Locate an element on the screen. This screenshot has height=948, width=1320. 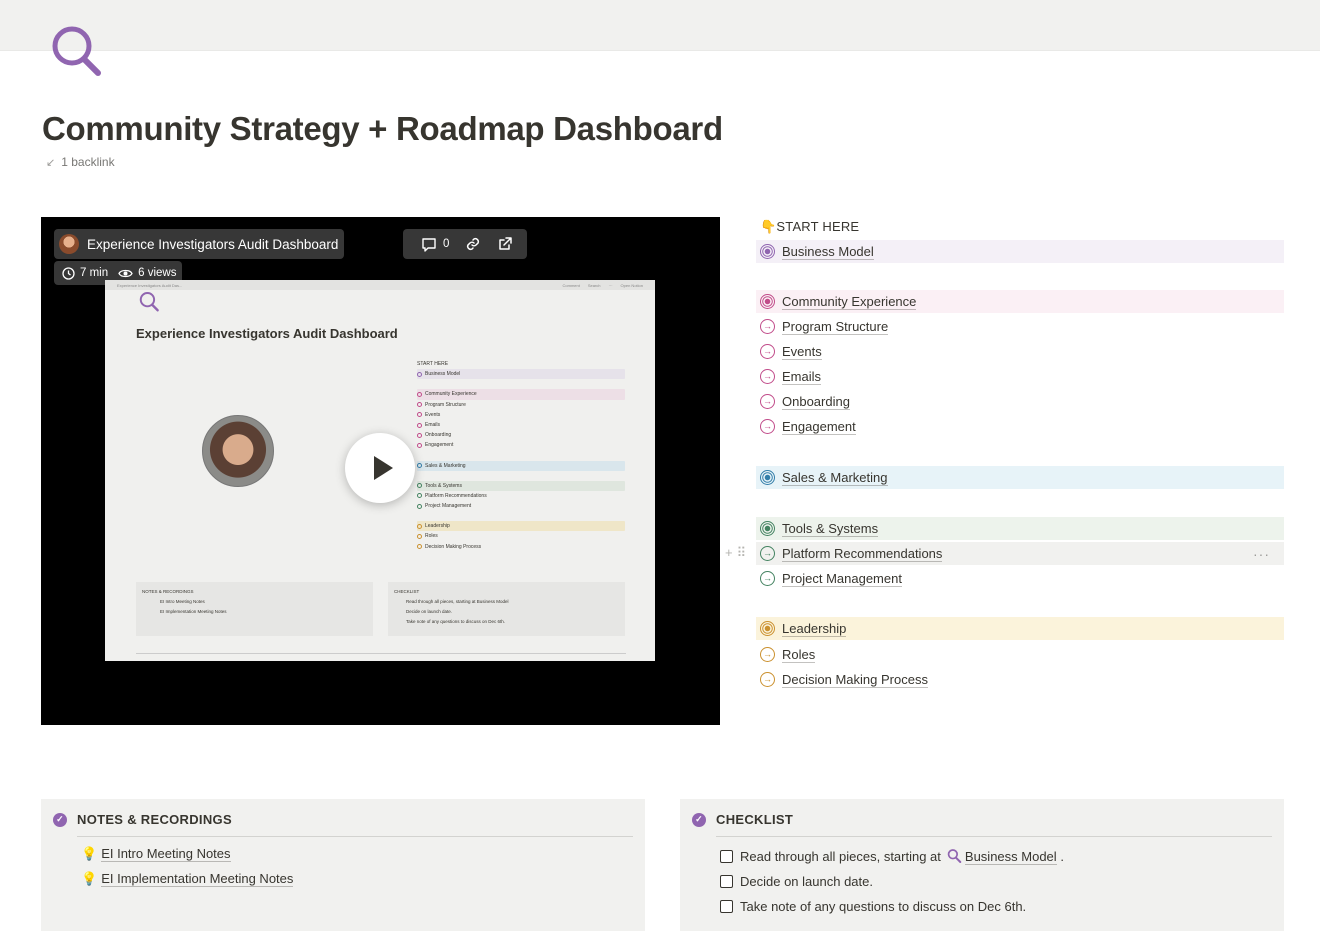
index-item: → Project Management is located at coordinates (1020, 578).